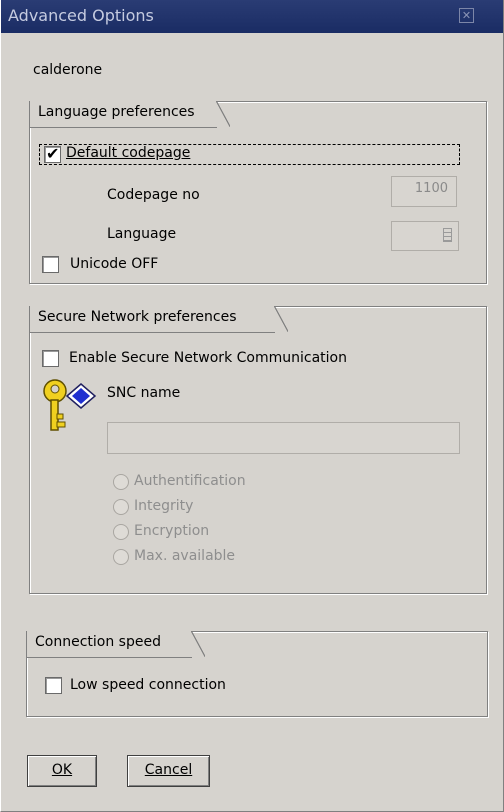 Image resolution: width=504 pixels, height=812 pixels. What do you see at coordinates (425, 236) in the screenshot?
I see `language-combobox` at bounding box center [425, 236].